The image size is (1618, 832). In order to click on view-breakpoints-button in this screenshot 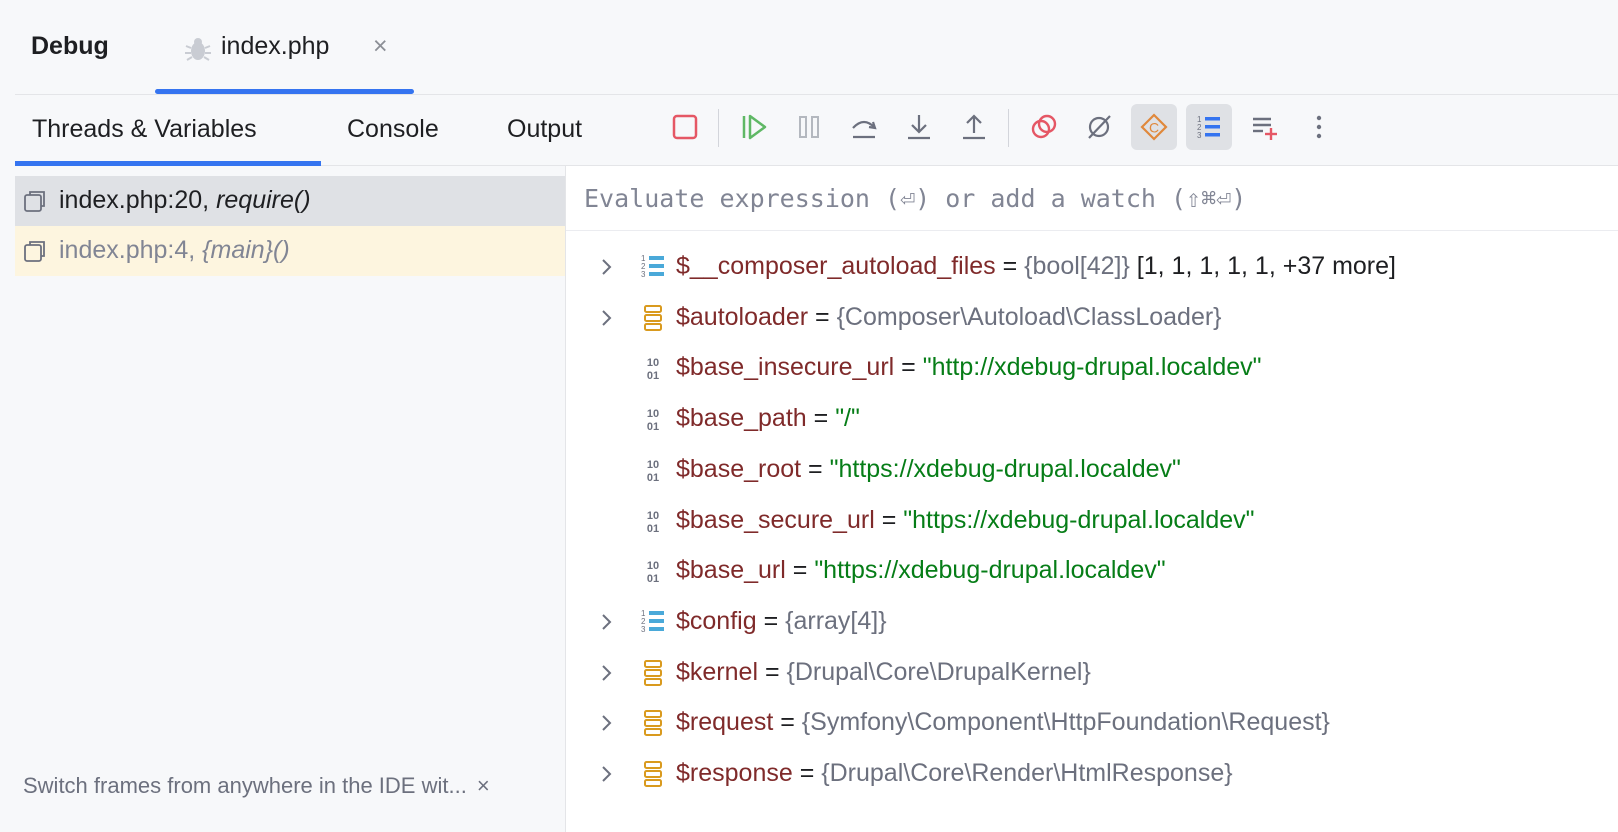, I will do `click(1044, 127)`.